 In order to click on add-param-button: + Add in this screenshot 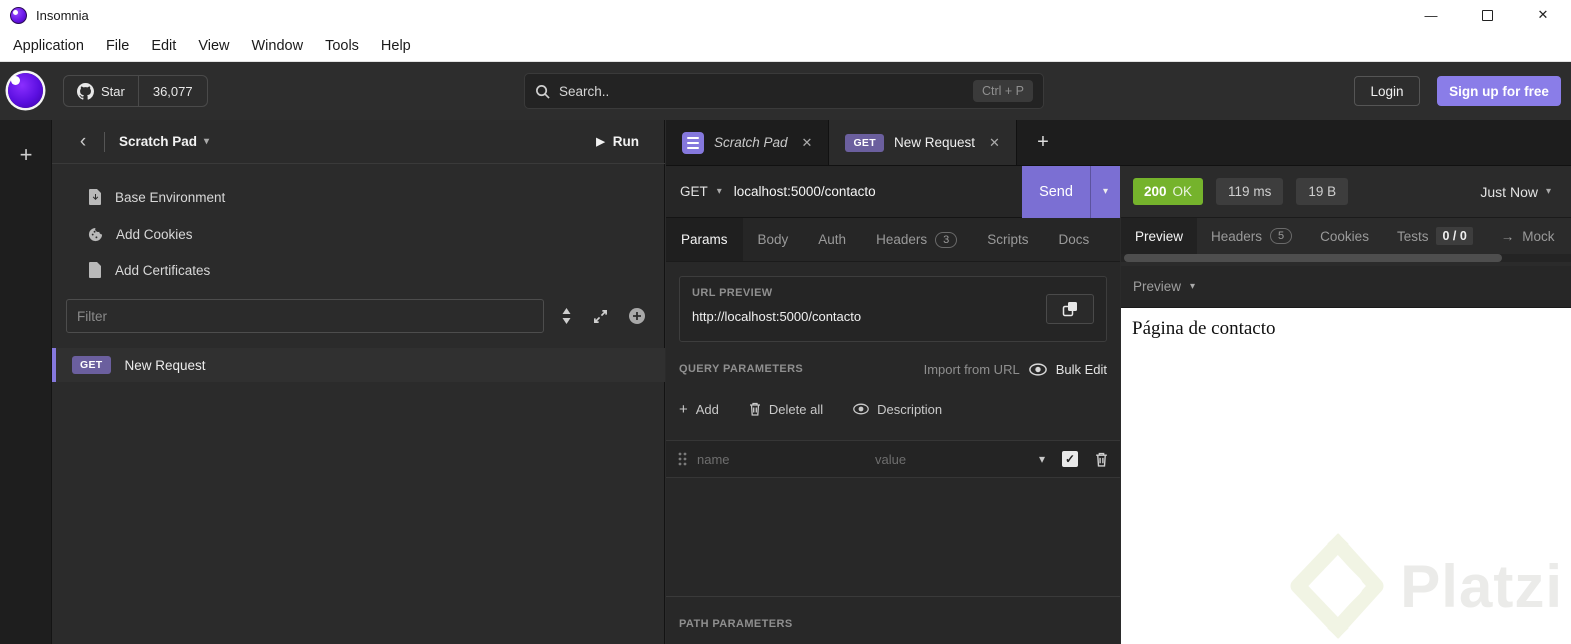, I will do `click(699, 409)`.